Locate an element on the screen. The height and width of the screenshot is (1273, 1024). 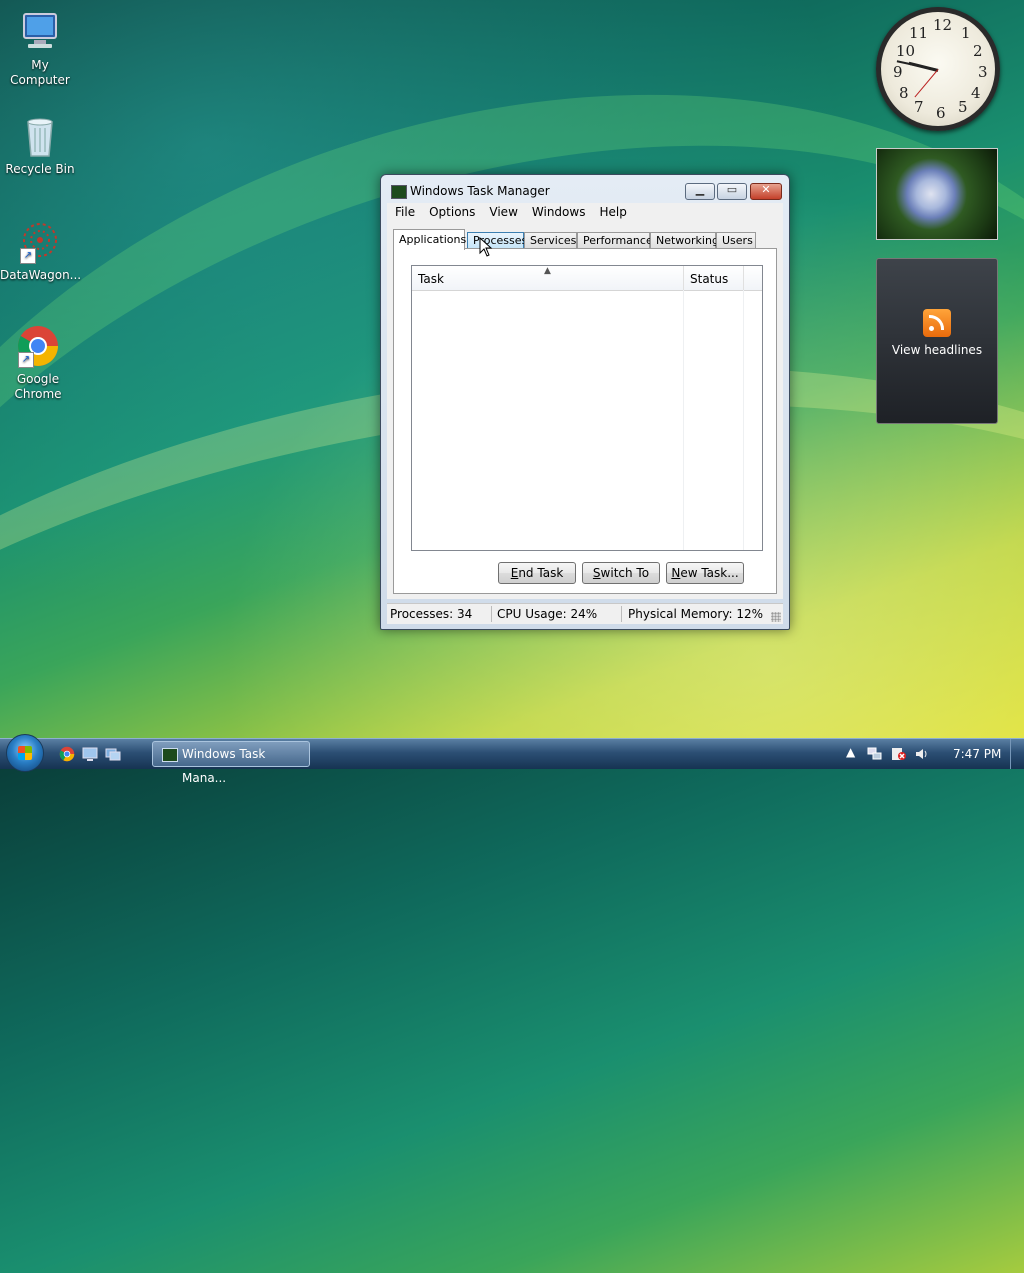
clock-gadget: 12 1 2 3 4 5 6 7 8 9 10 11 is located at coordinates (938, 69).